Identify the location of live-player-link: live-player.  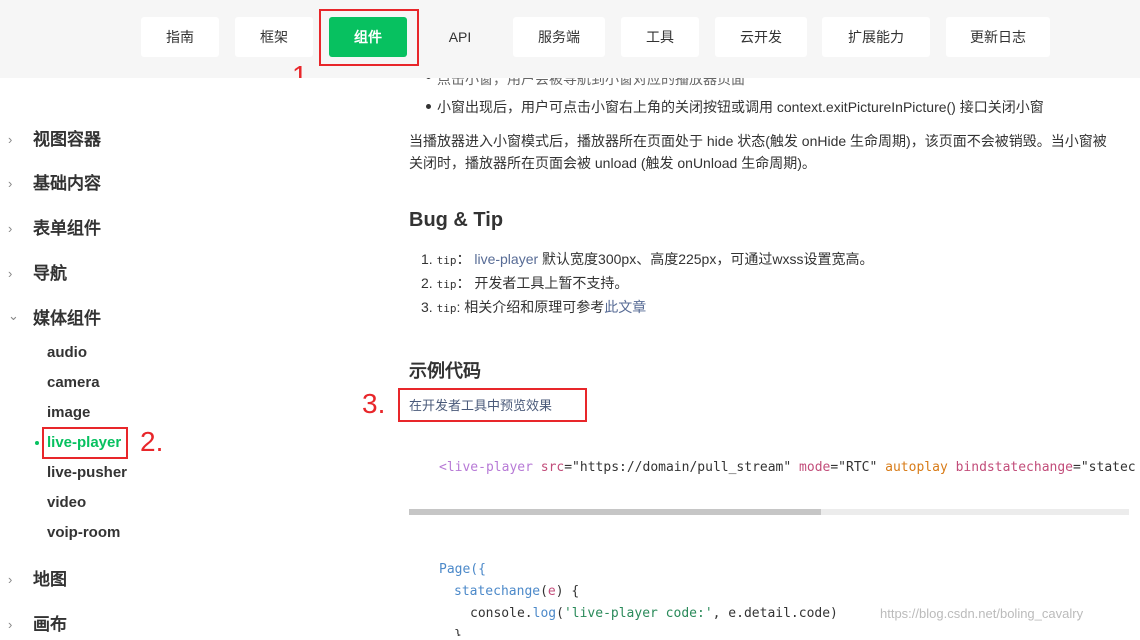
(506, 259).